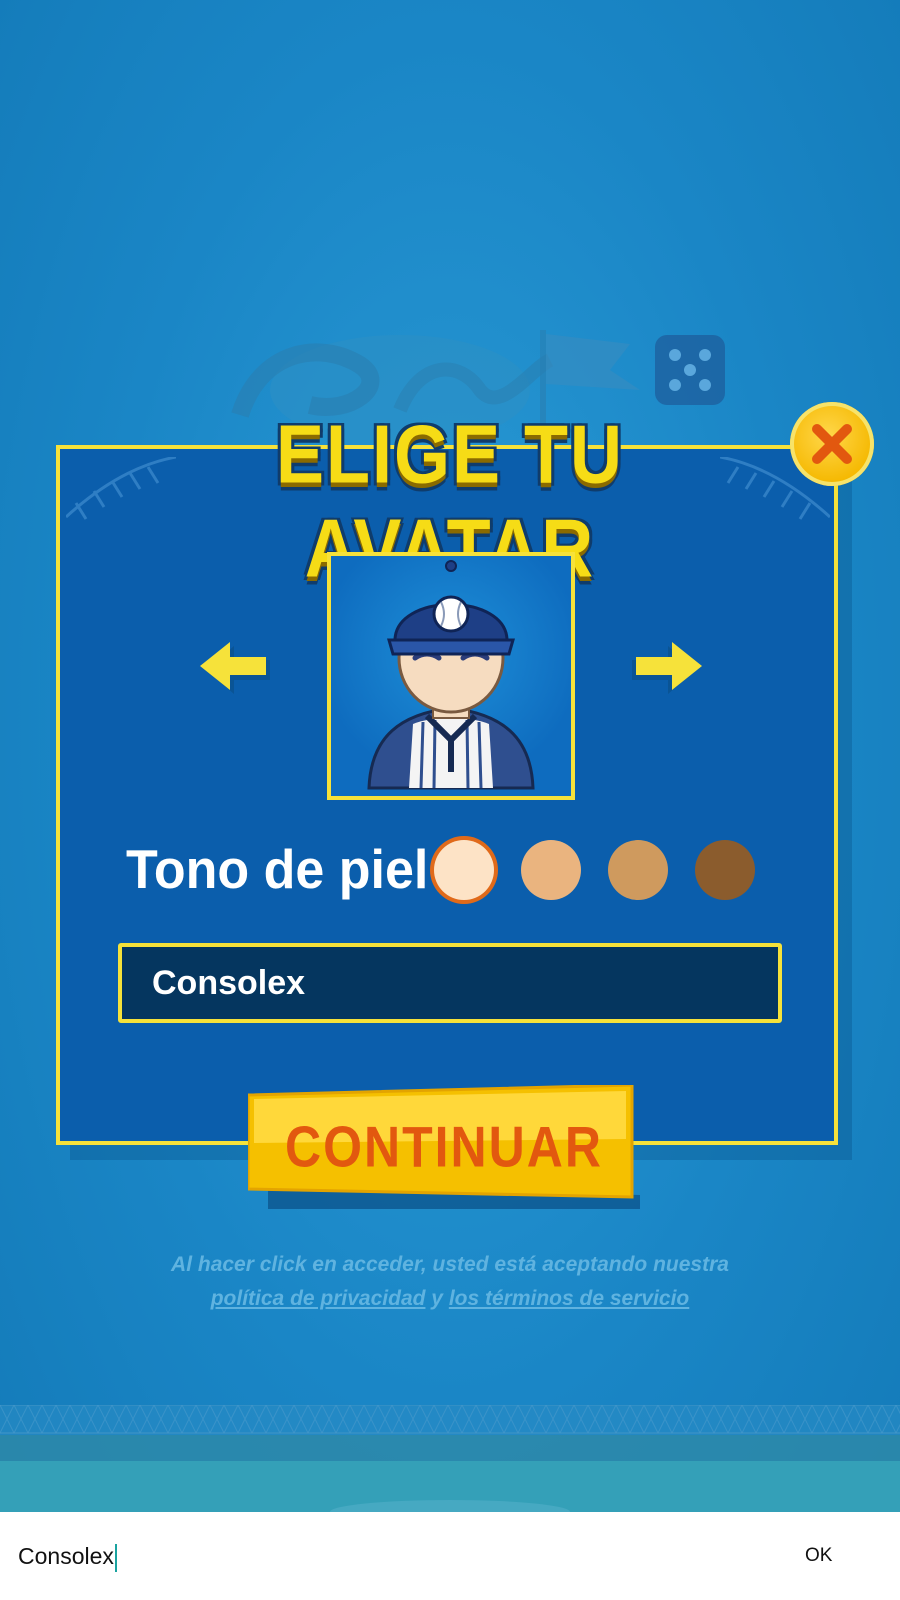 The height and width of the screenshot is (1600, 900). I want to click on continue-label: CONTINUAR, so click(444, 1147).